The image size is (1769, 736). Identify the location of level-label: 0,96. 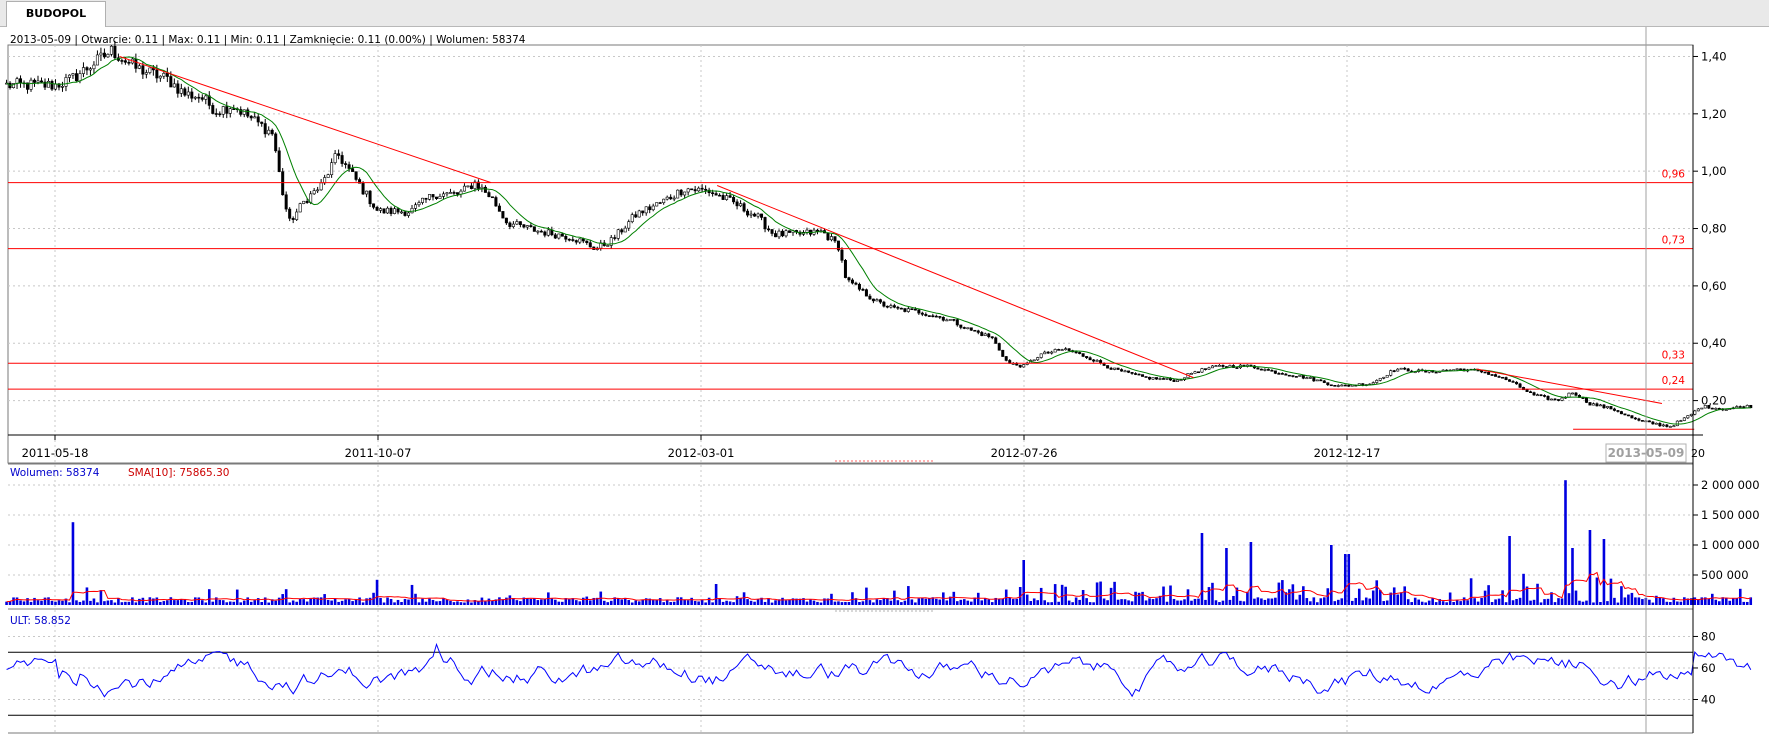
(1674, 175).